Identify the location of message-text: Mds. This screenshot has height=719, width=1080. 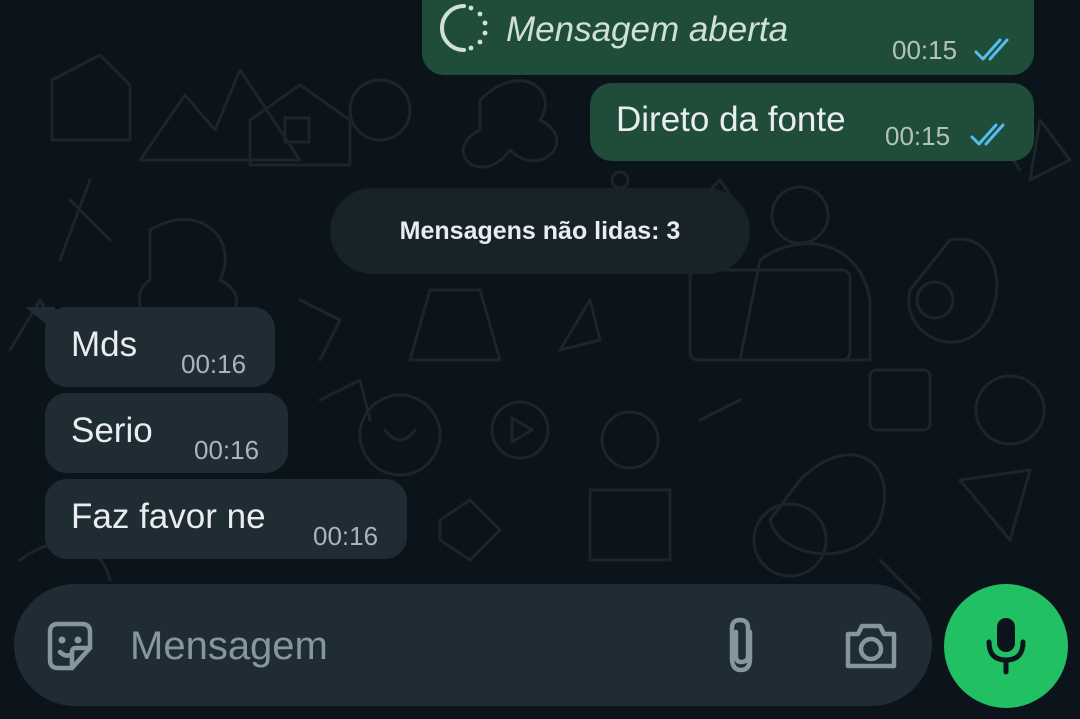
(104, 344).